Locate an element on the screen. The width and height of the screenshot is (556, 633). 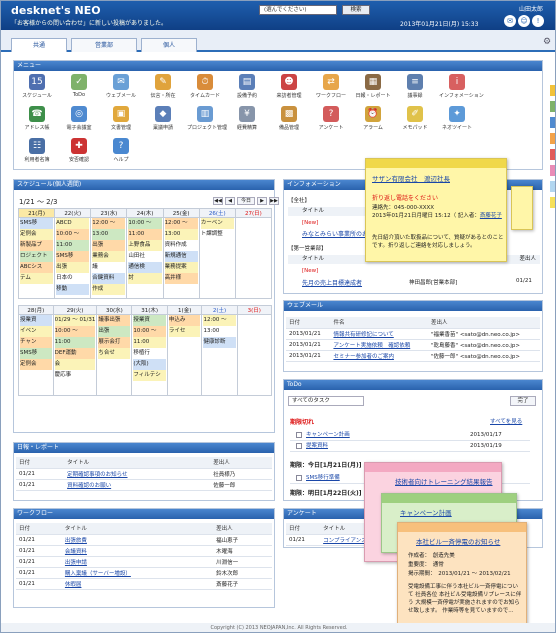
column-header: タイトル is located at coordinates (137, 463).